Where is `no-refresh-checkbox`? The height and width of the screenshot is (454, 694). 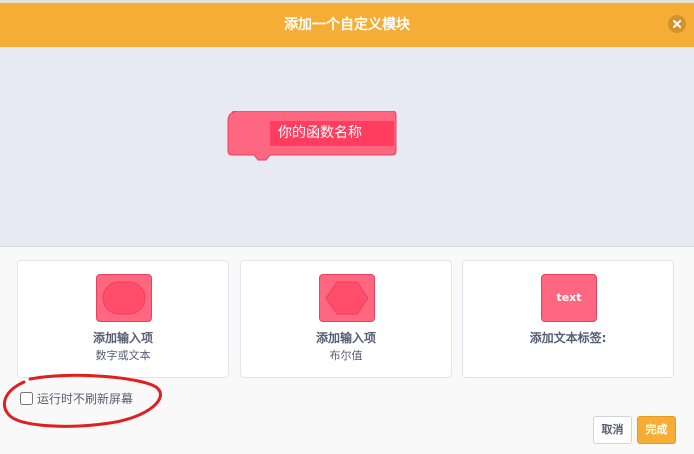
no-refresh-checkbox is located at coordinates (26, 398).